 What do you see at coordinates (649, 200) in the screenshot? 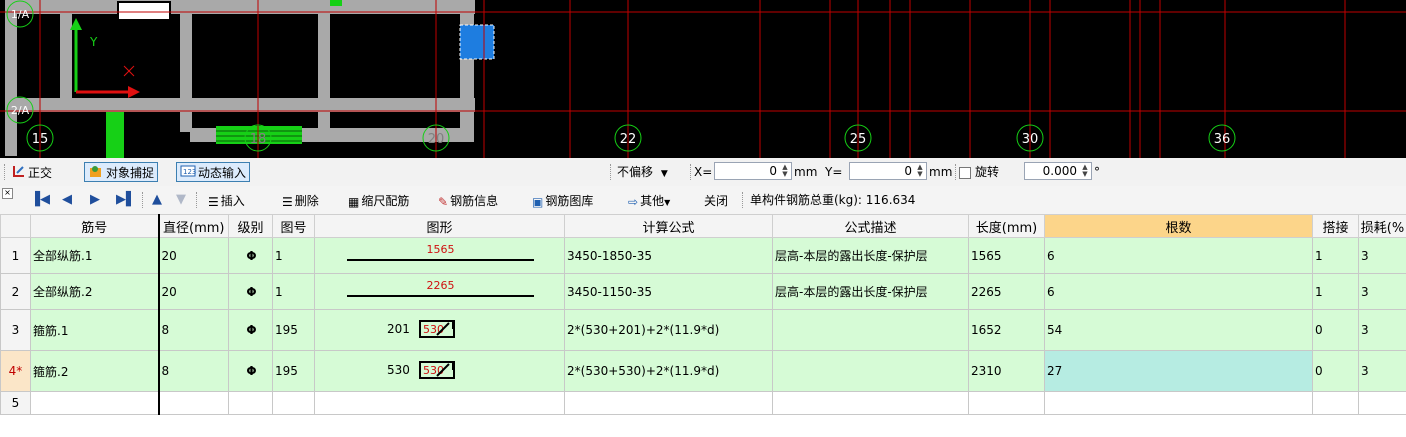
I see `other-menu-button: ⇨ 其他▼` at bounding box center [649, 200].